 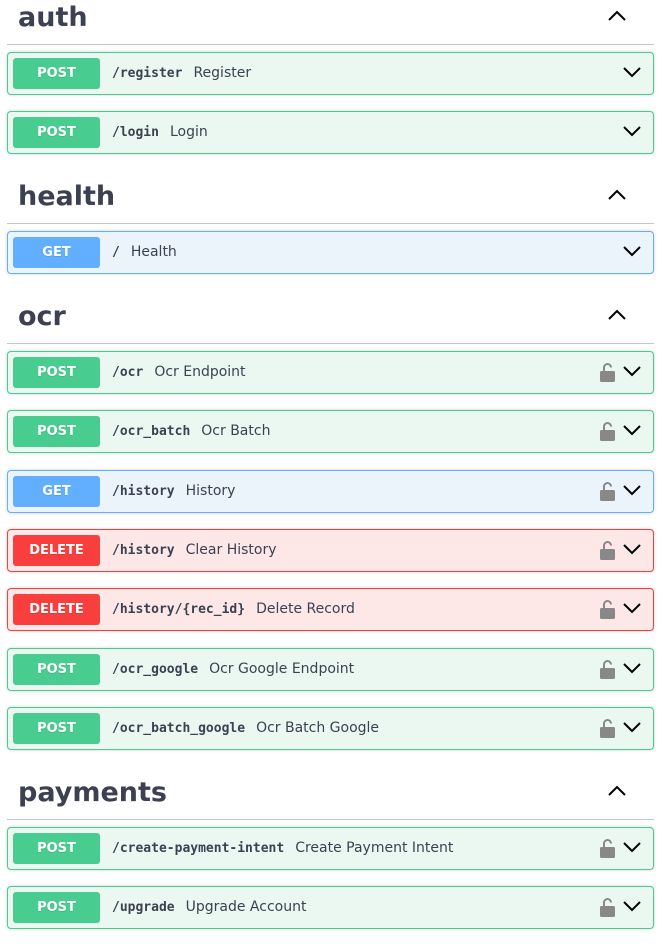 I want to click on operation-get-health: GET / Health, so click(x=330, y=252).